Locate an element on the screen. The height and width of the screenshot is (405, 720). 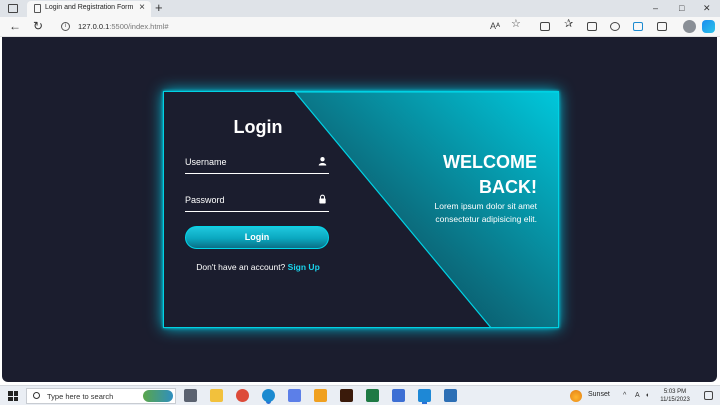
new-tab-button: + is located at coordinates (159, 8).